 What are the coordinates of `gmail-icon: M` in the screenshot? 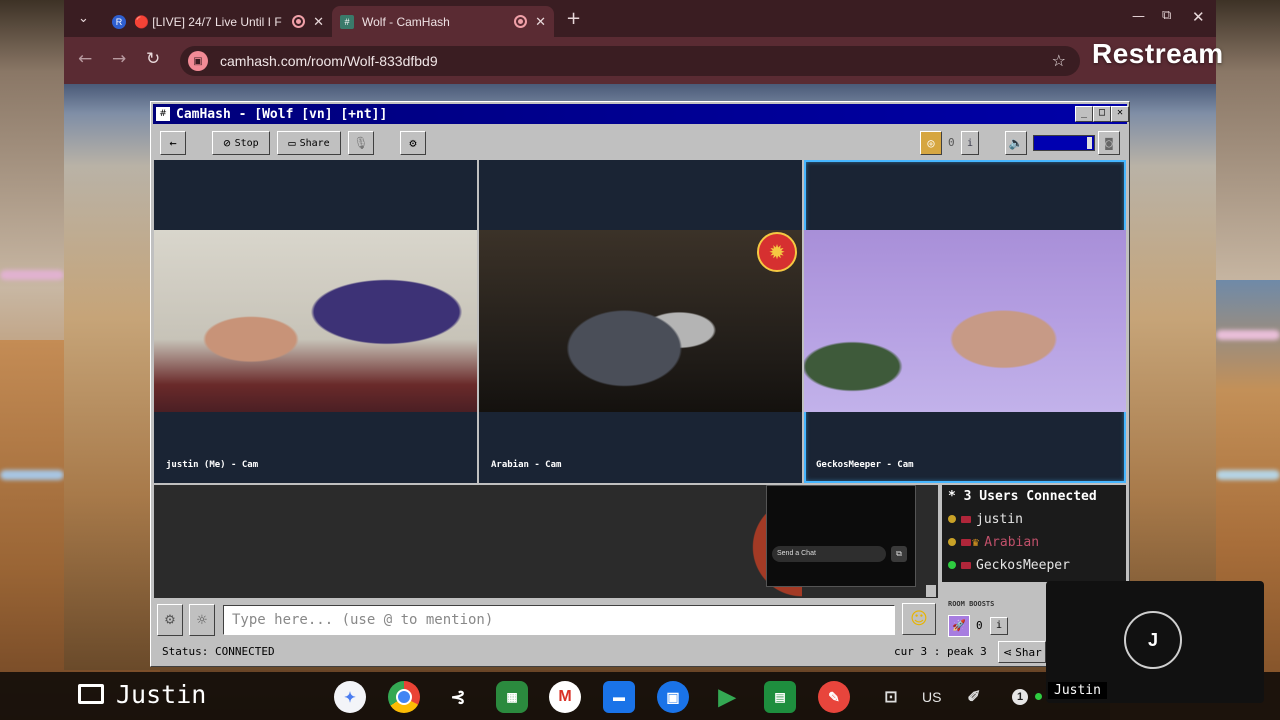 It's located at (565, 697).